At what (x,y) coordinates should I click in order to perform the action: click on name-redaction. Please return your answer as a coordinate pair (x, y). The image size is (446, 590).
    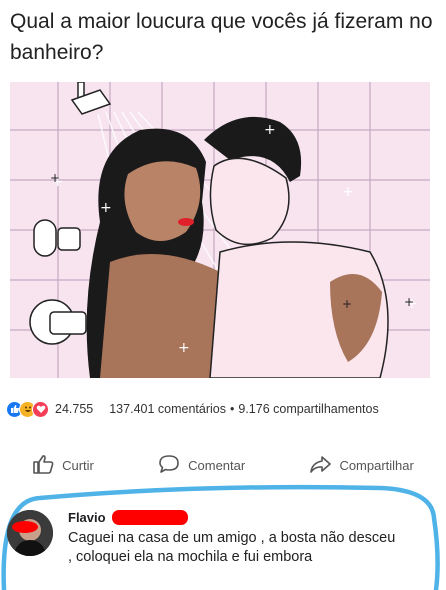
    Looking at the image, I should click on (149, 517).